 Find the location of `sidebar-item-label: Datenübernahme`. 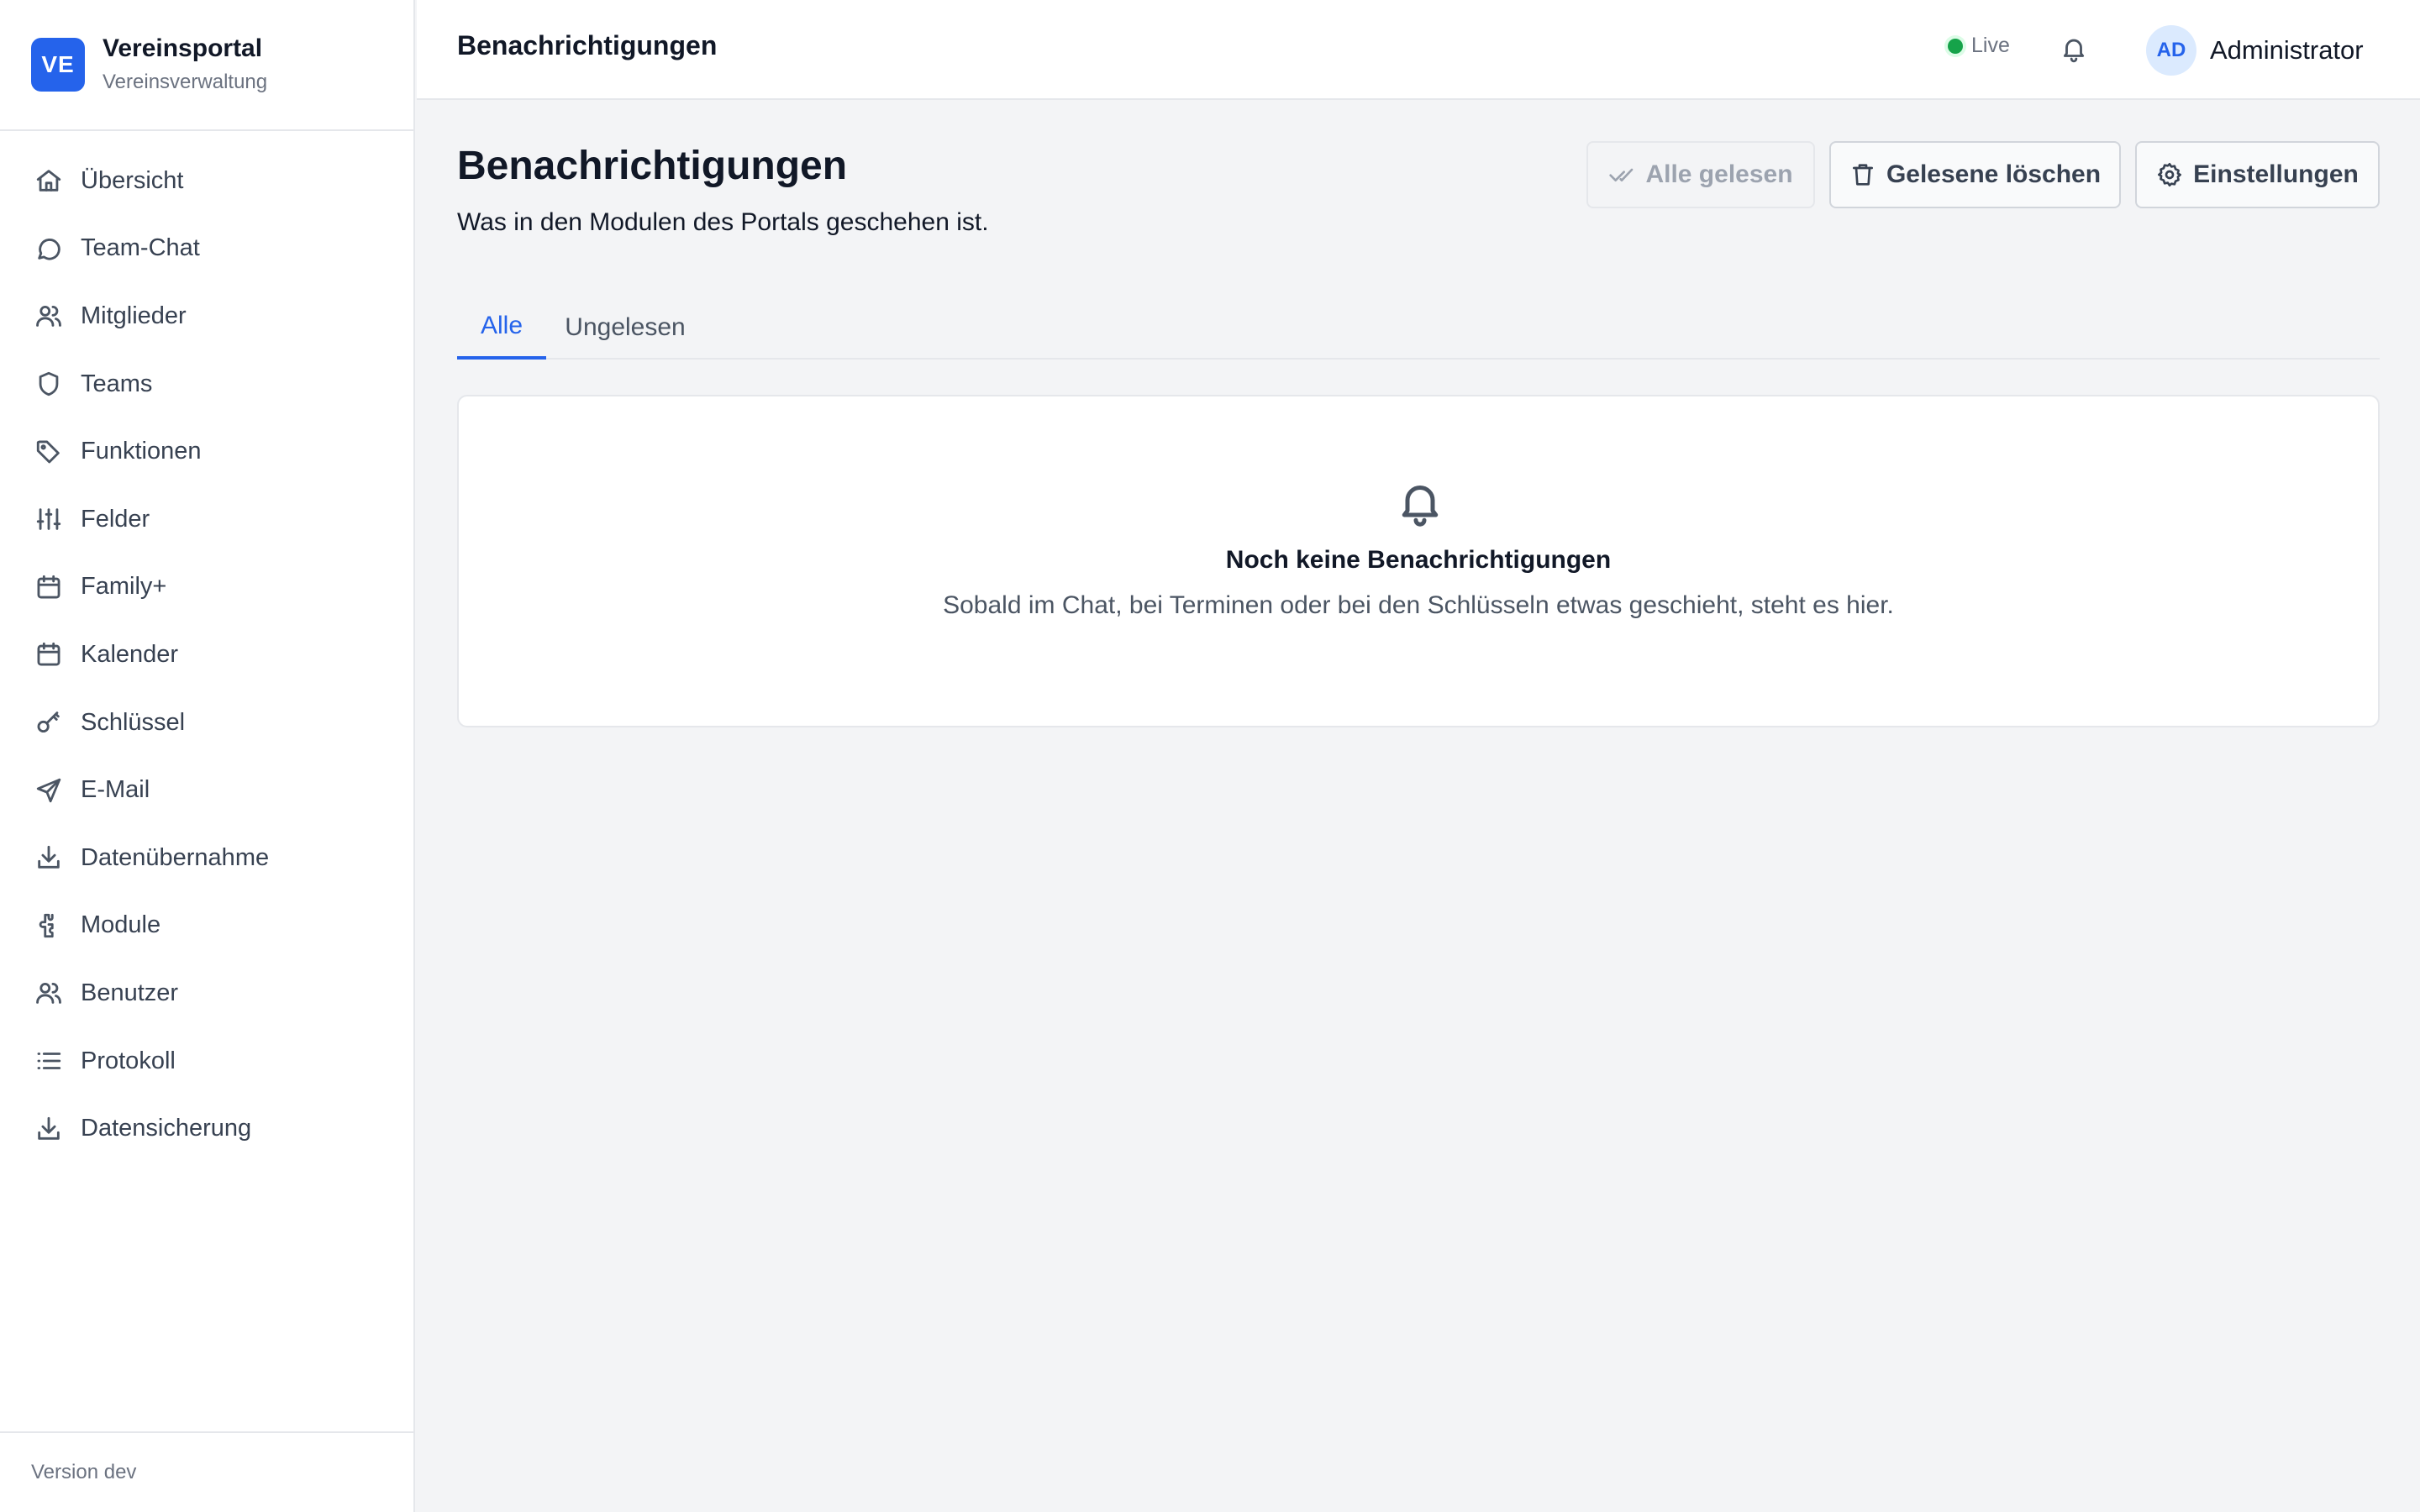

sidebar-item-label: Datenübernahme is located at coordinates (176, 857).